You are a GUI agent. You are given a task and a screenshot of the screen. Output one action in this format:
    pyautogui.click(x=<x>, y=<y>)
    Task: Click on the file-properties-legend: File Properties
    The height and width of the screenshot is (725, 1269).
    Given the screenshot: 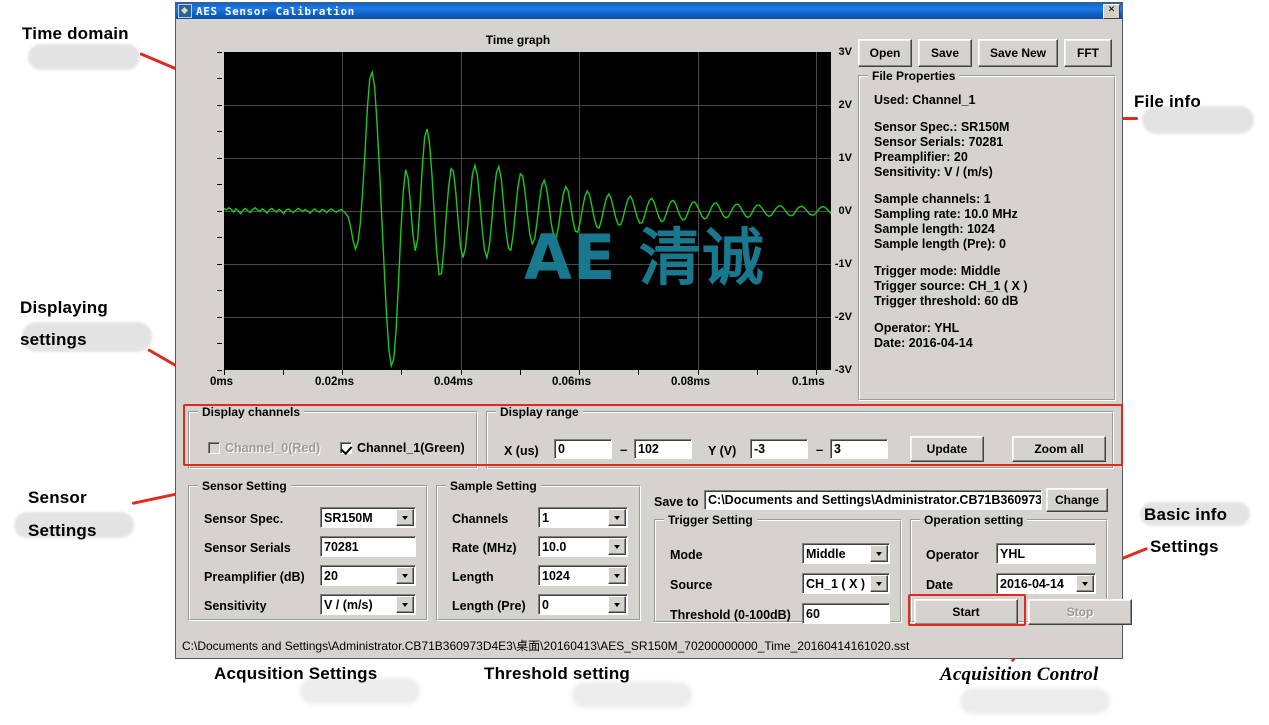 What is the action you would take?
    pyautogui.click(x=914, y=76)
    